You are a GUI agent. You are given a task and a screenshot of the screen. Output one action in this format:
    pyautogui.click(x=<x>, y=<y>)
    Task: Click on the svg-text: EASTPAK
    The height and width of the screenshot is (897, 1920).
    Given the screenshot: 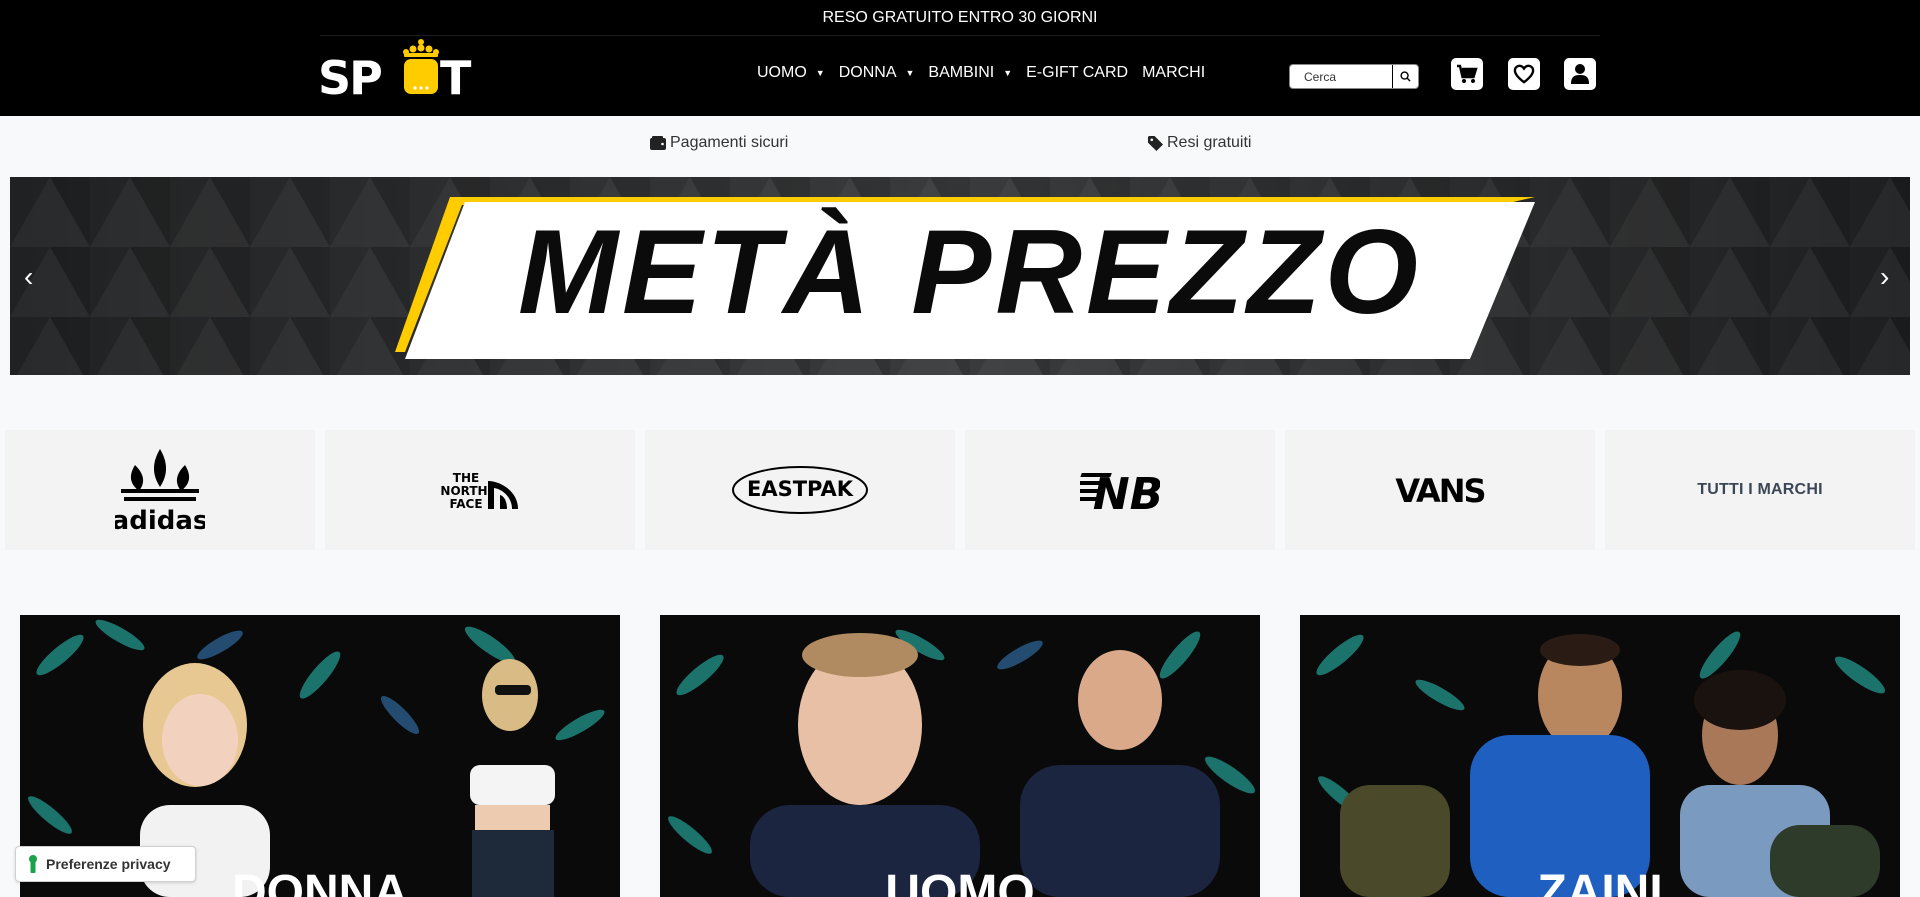 What is the action you would take?
    pyautogui.click(x=800, y=489)
    